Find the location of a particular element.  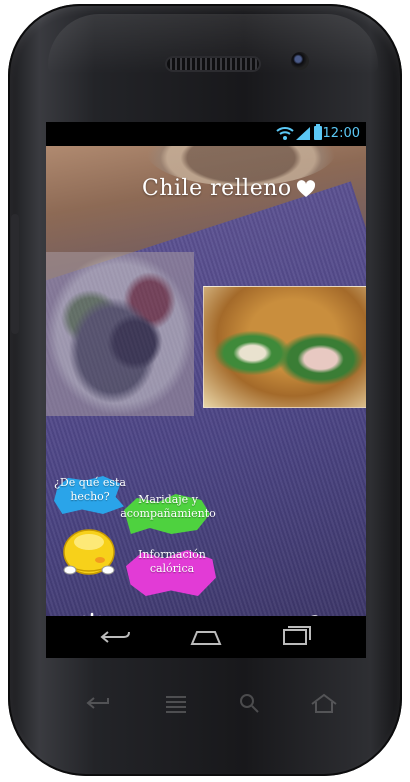

pairing-button: Maridaje y acompañamiento is located at coordinates (168, 507).